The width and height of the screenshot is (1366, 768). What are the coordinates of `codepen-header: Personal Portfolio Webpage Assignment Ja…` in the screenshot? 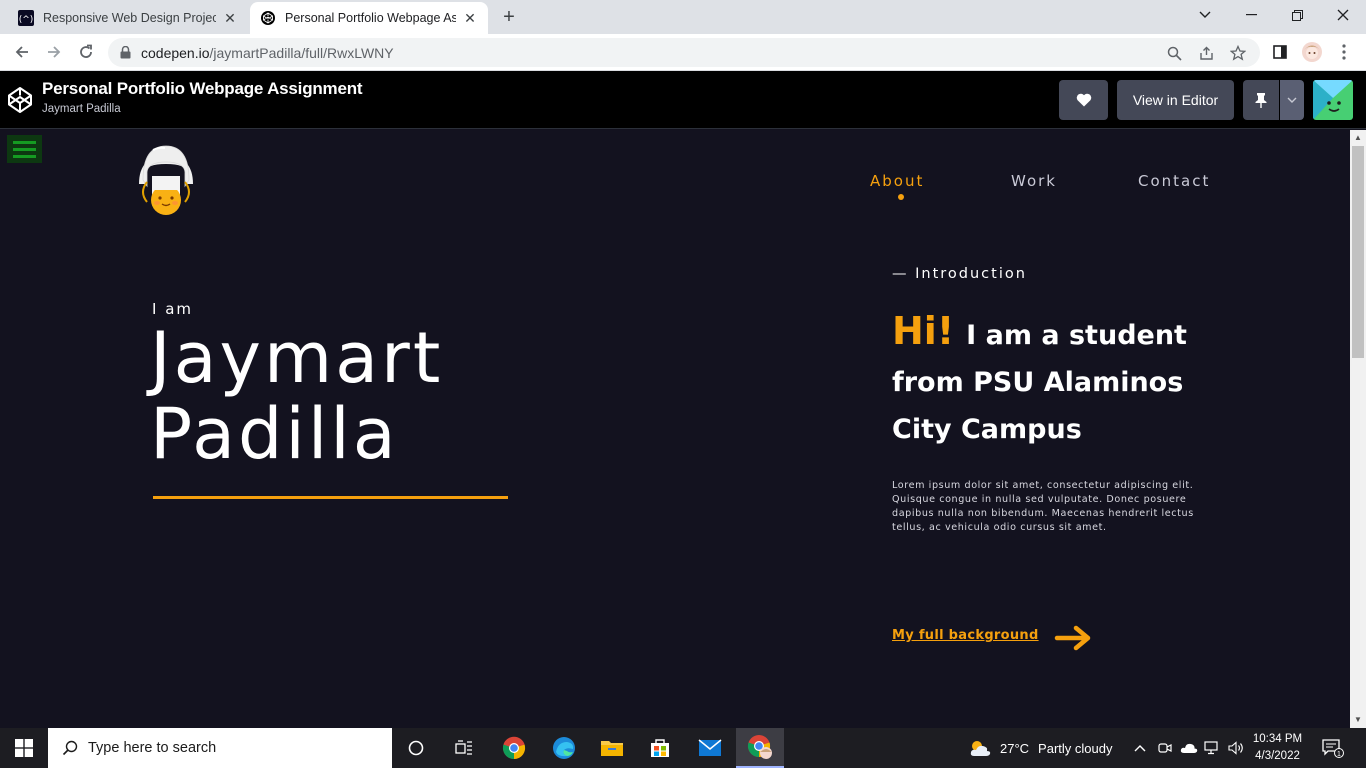 It's located at (683, 100).